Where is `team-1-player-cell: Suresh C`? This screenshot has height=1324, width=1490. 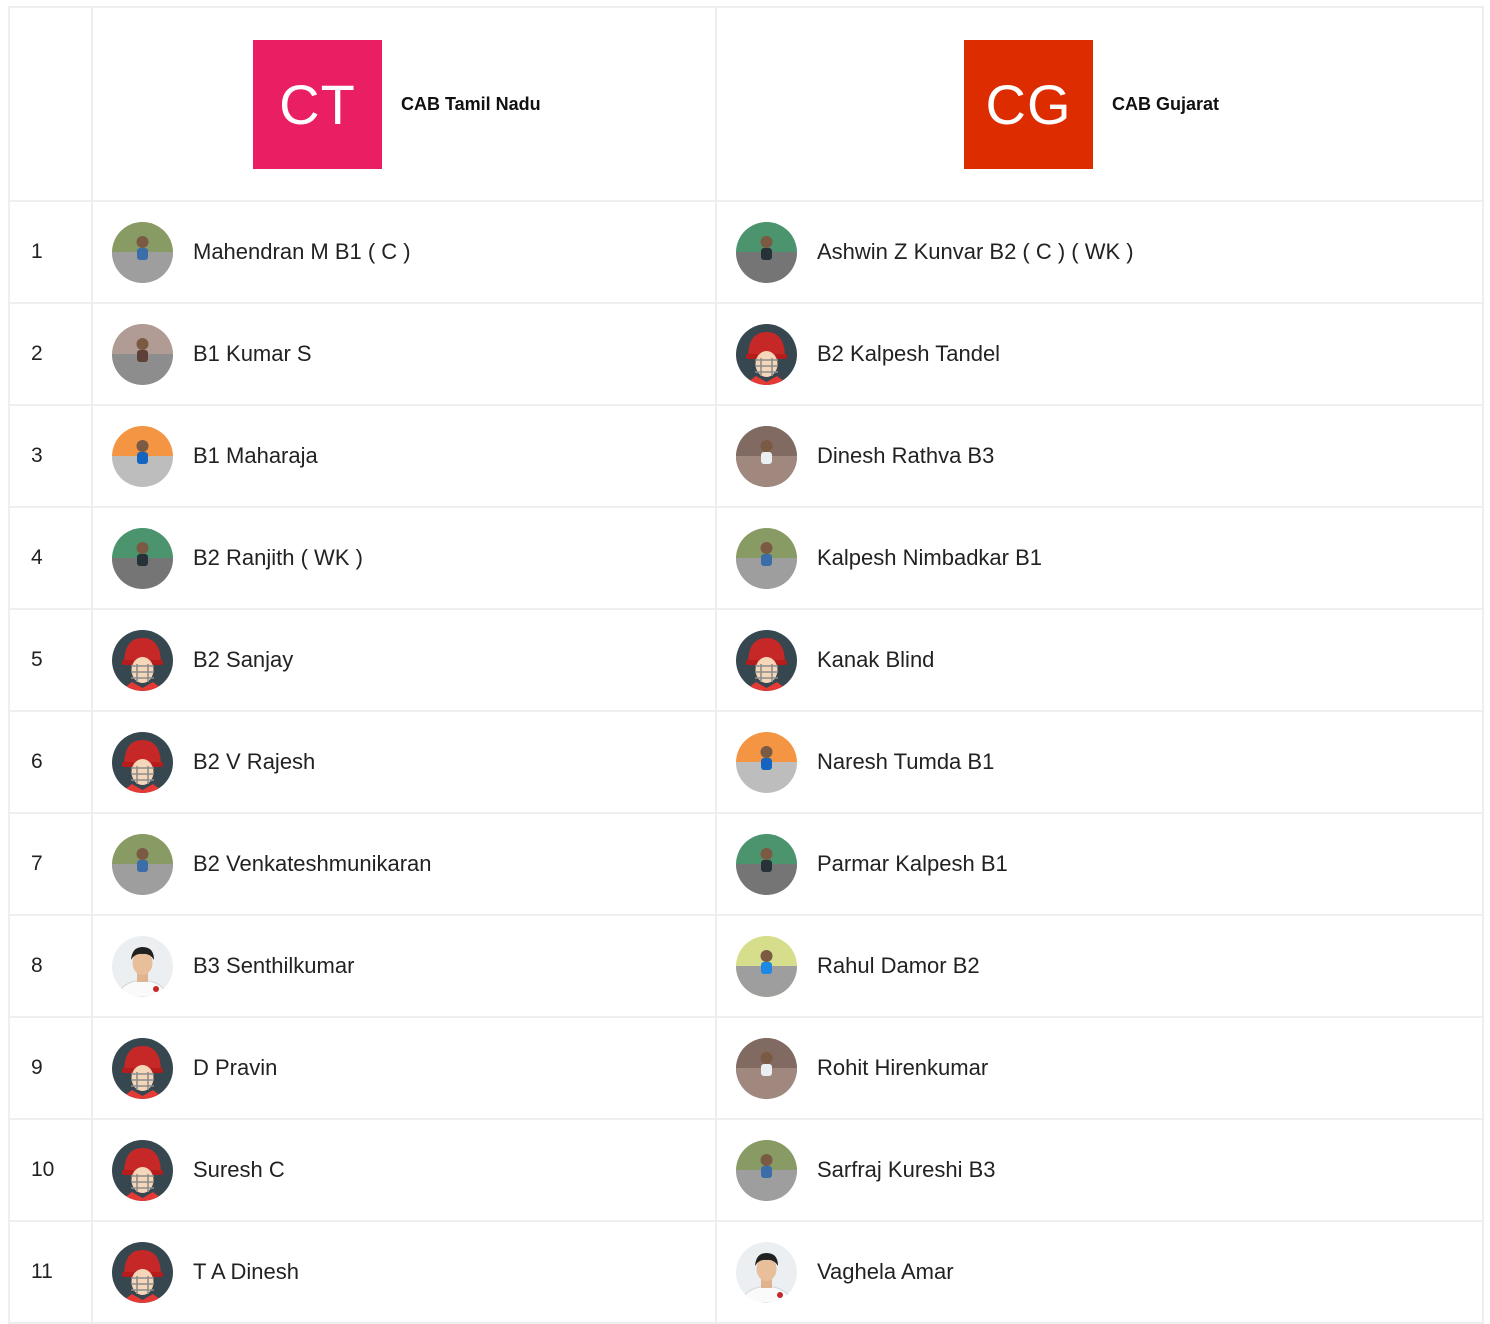 team-1-player-cell: Suresh C is located at coordinates (404, 1170).